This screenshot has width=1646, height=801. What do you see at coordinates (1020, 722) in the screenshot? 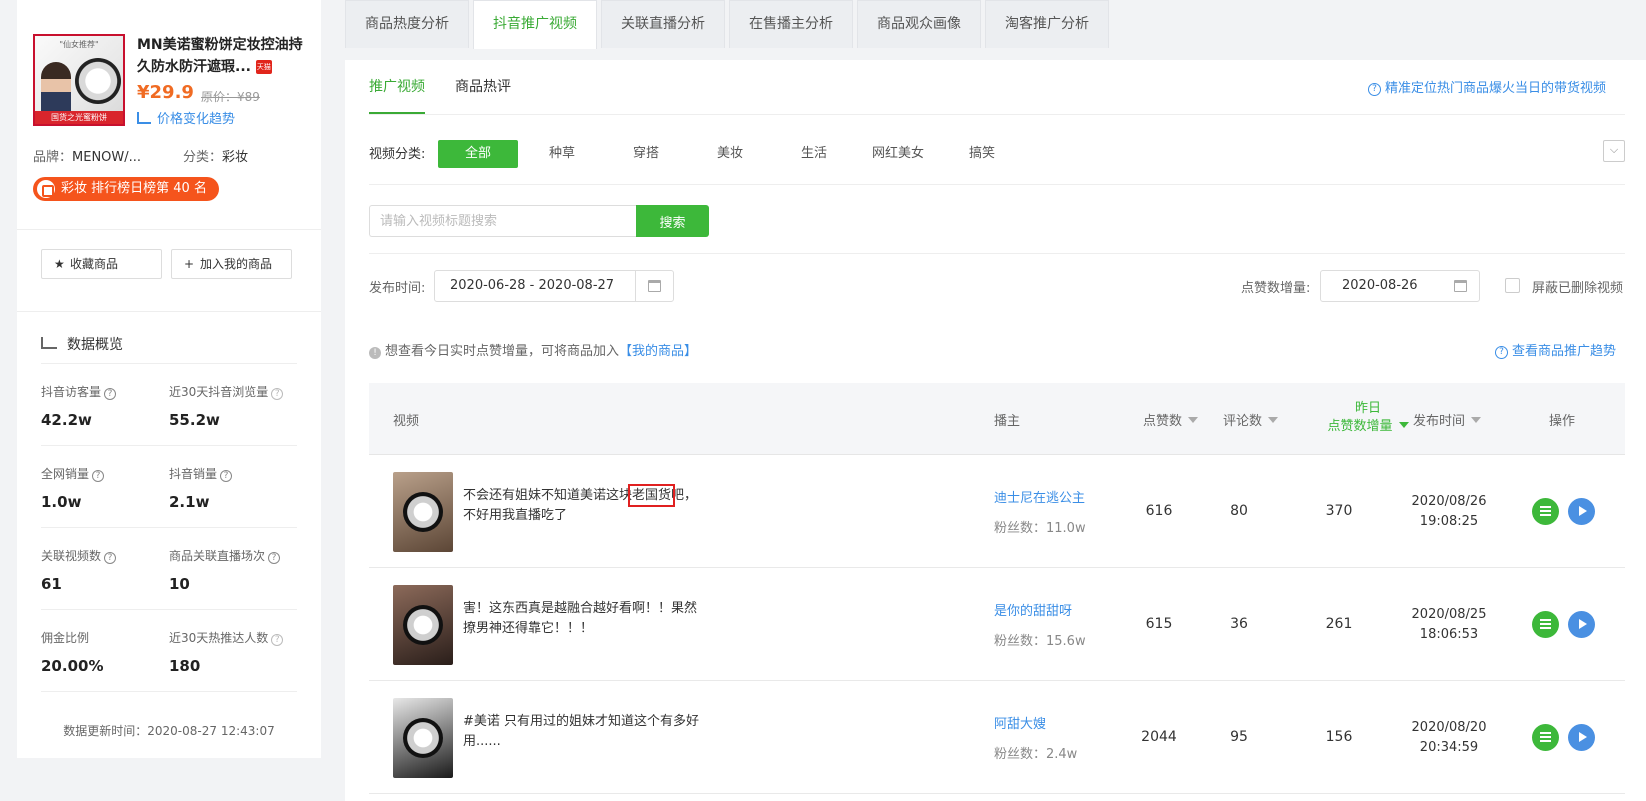
I see `anchor-link: 阿甜大嫂` at bounding box center [1020, 722].